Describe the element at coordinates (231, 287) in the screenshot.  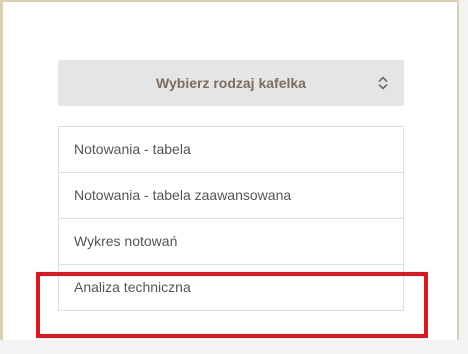
I see `list-item-analiza-techniczna: Analiza techniczna` at that location.